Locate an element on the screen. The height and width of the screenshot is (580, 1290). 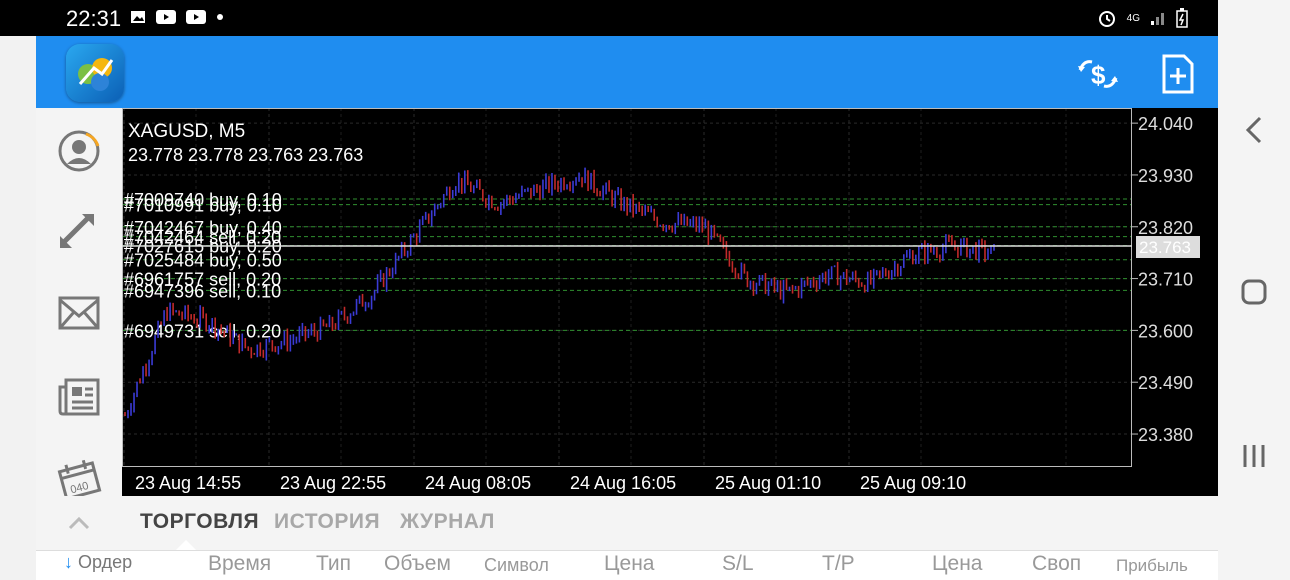
x-tick-label: 23 Aug 14:55 is located at coordinates (188, 483).